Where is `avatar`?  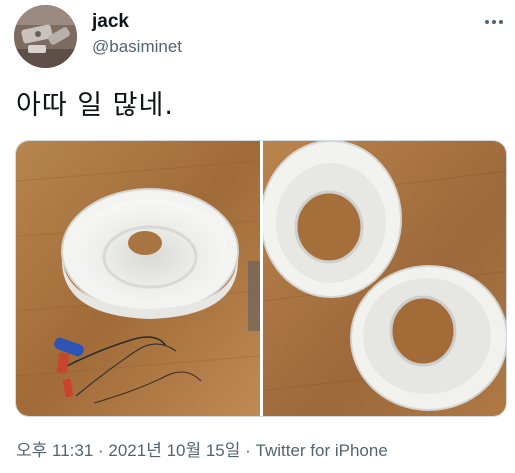 avatar is located at coordinates (45, 36).